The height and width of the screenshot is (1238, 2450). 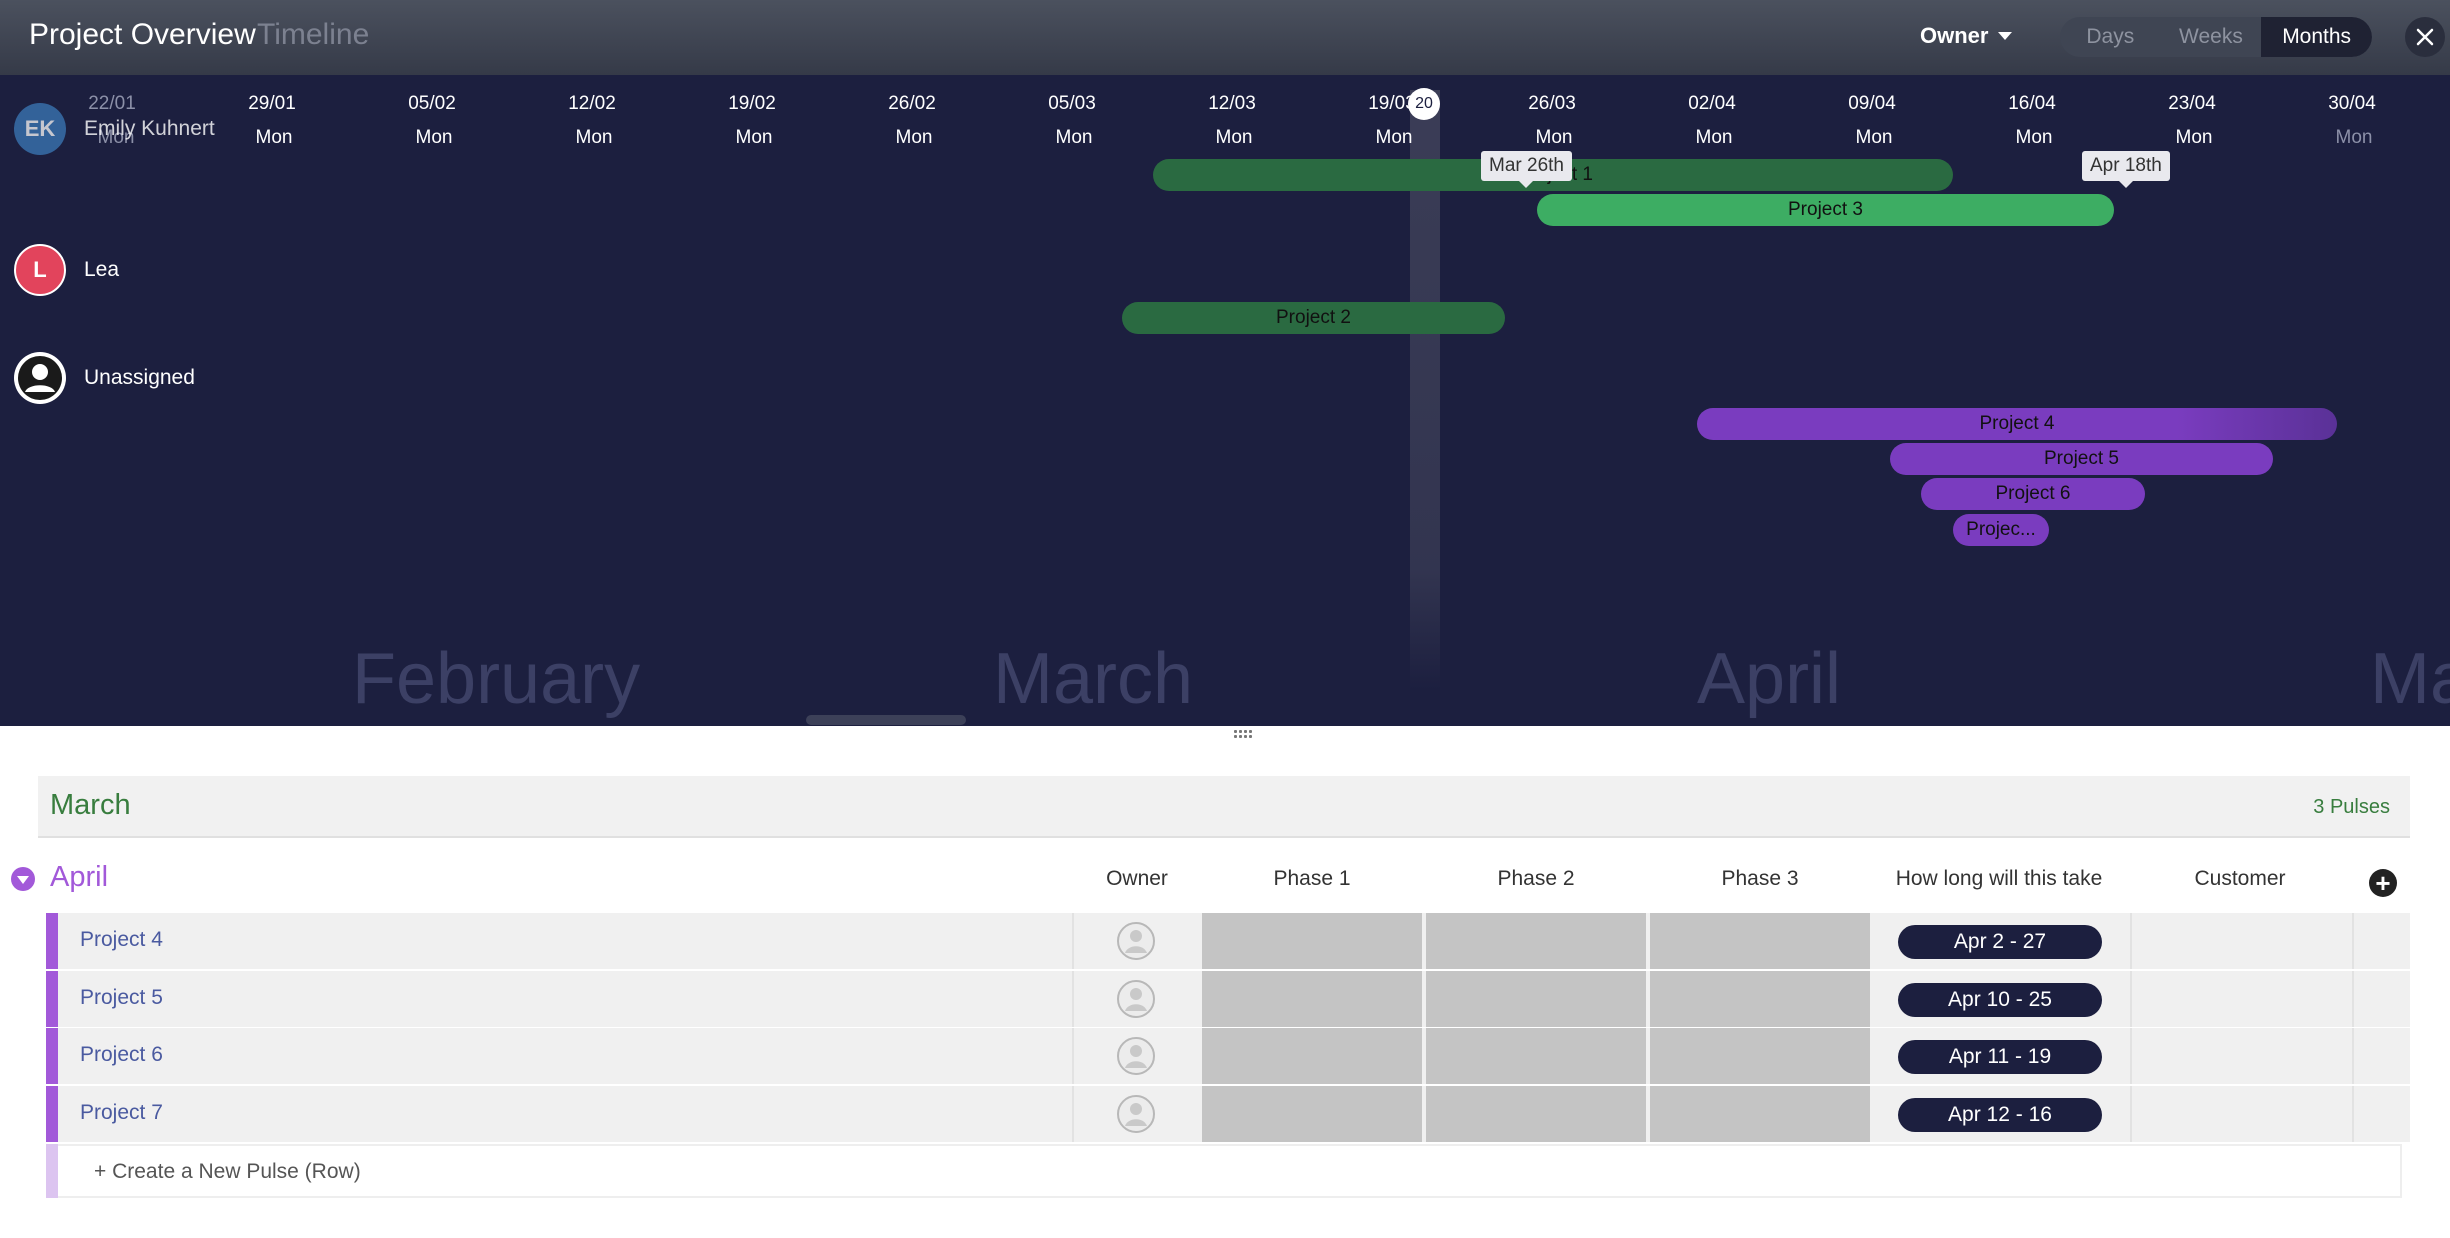 I want to click on view-weeks-button: Weeks, so click(x=2211, y=37).